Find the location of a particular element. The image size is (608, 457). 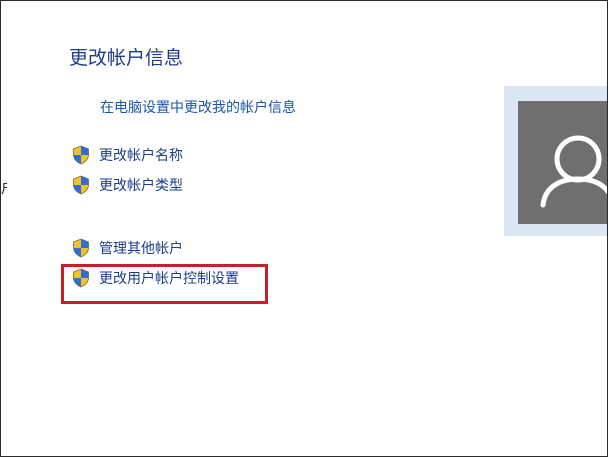

highlight-box is located at coordinates (164, 284).